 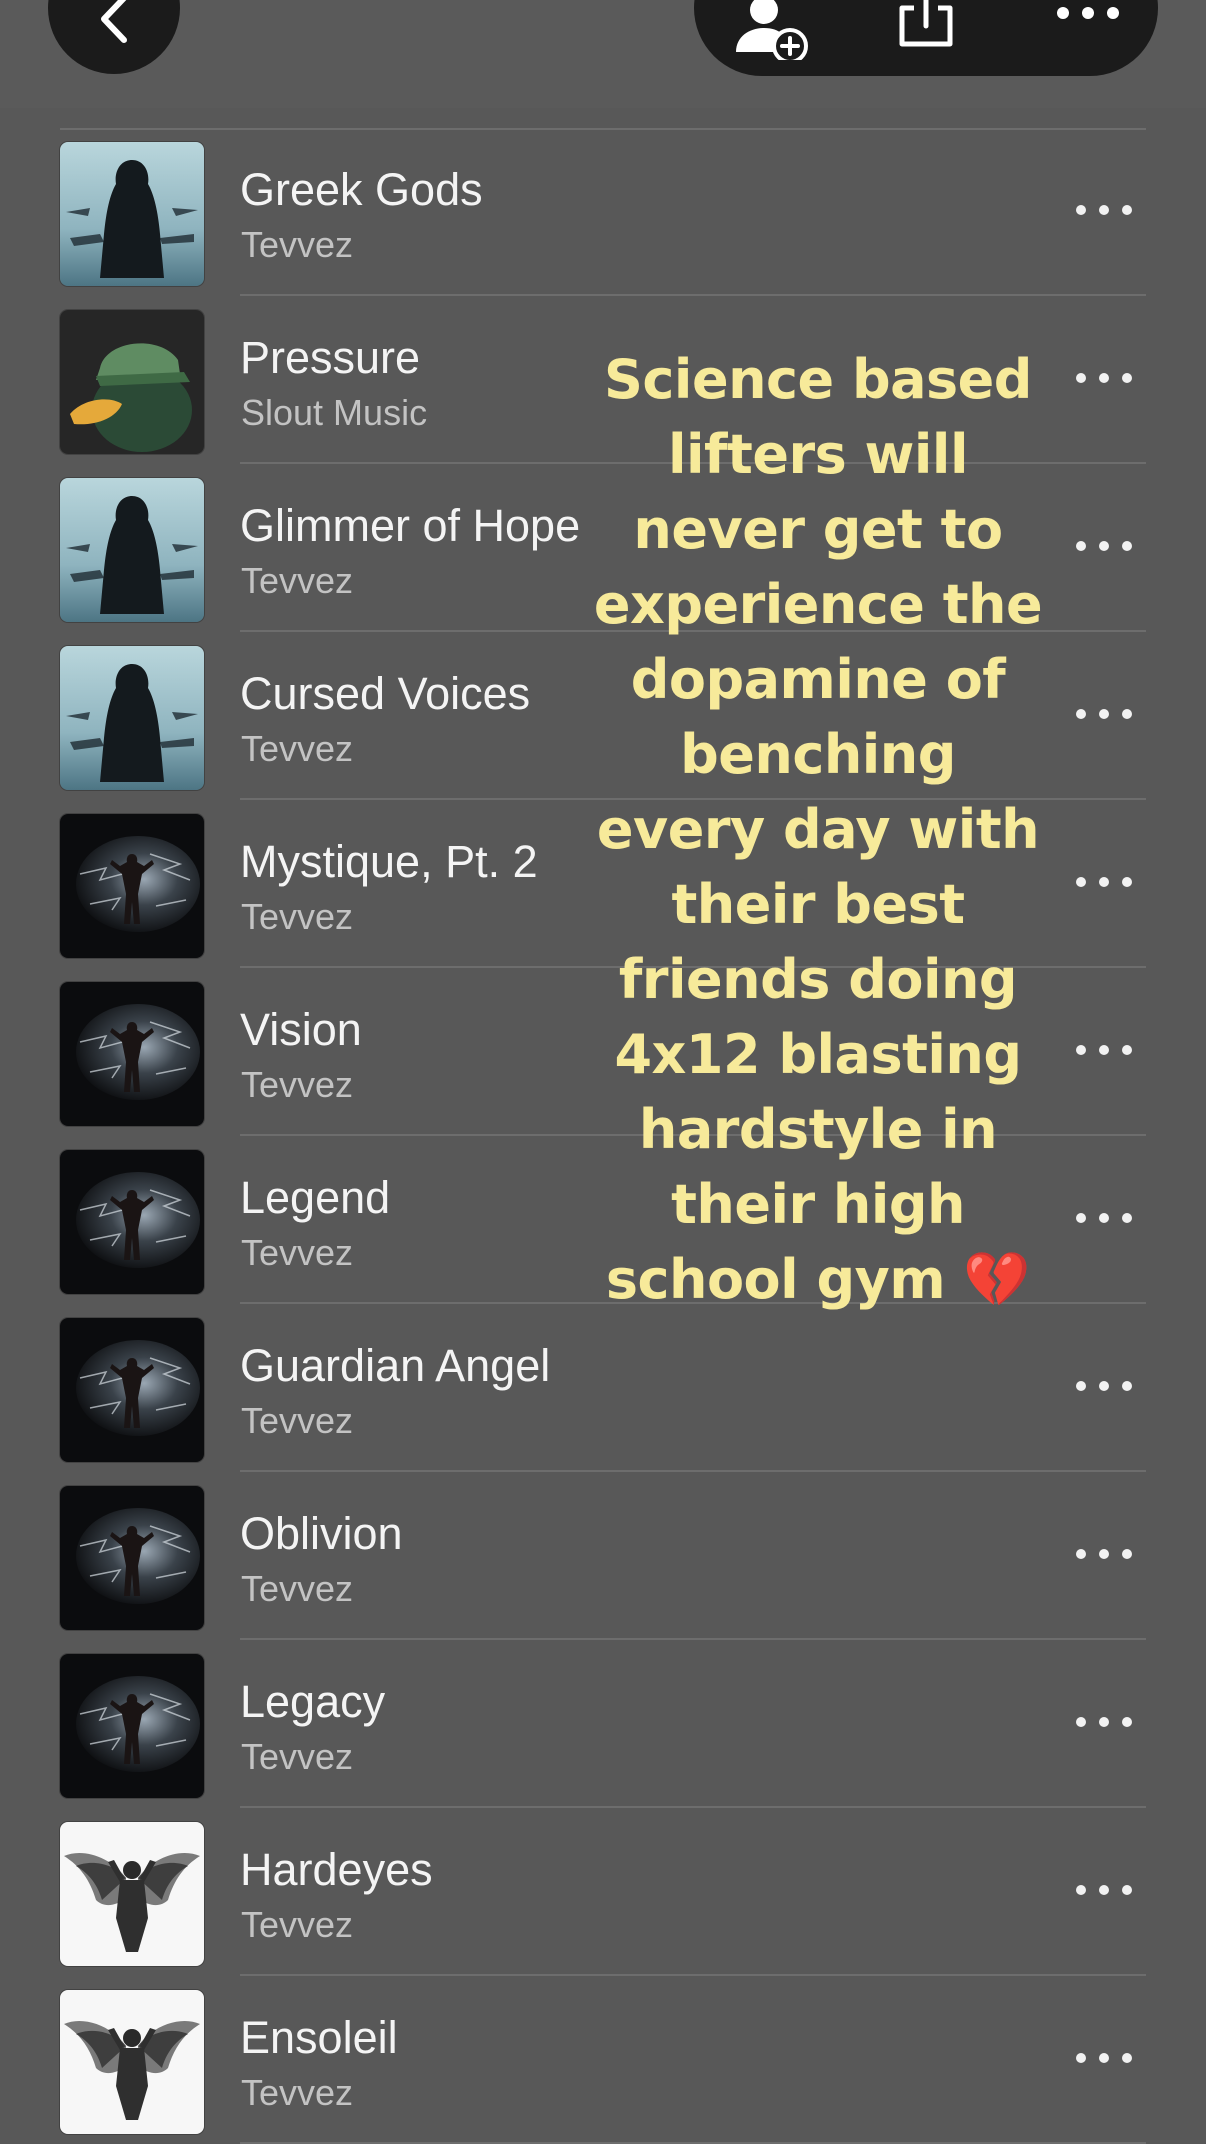 I want to click on share-button, so click(x=926, y=25).